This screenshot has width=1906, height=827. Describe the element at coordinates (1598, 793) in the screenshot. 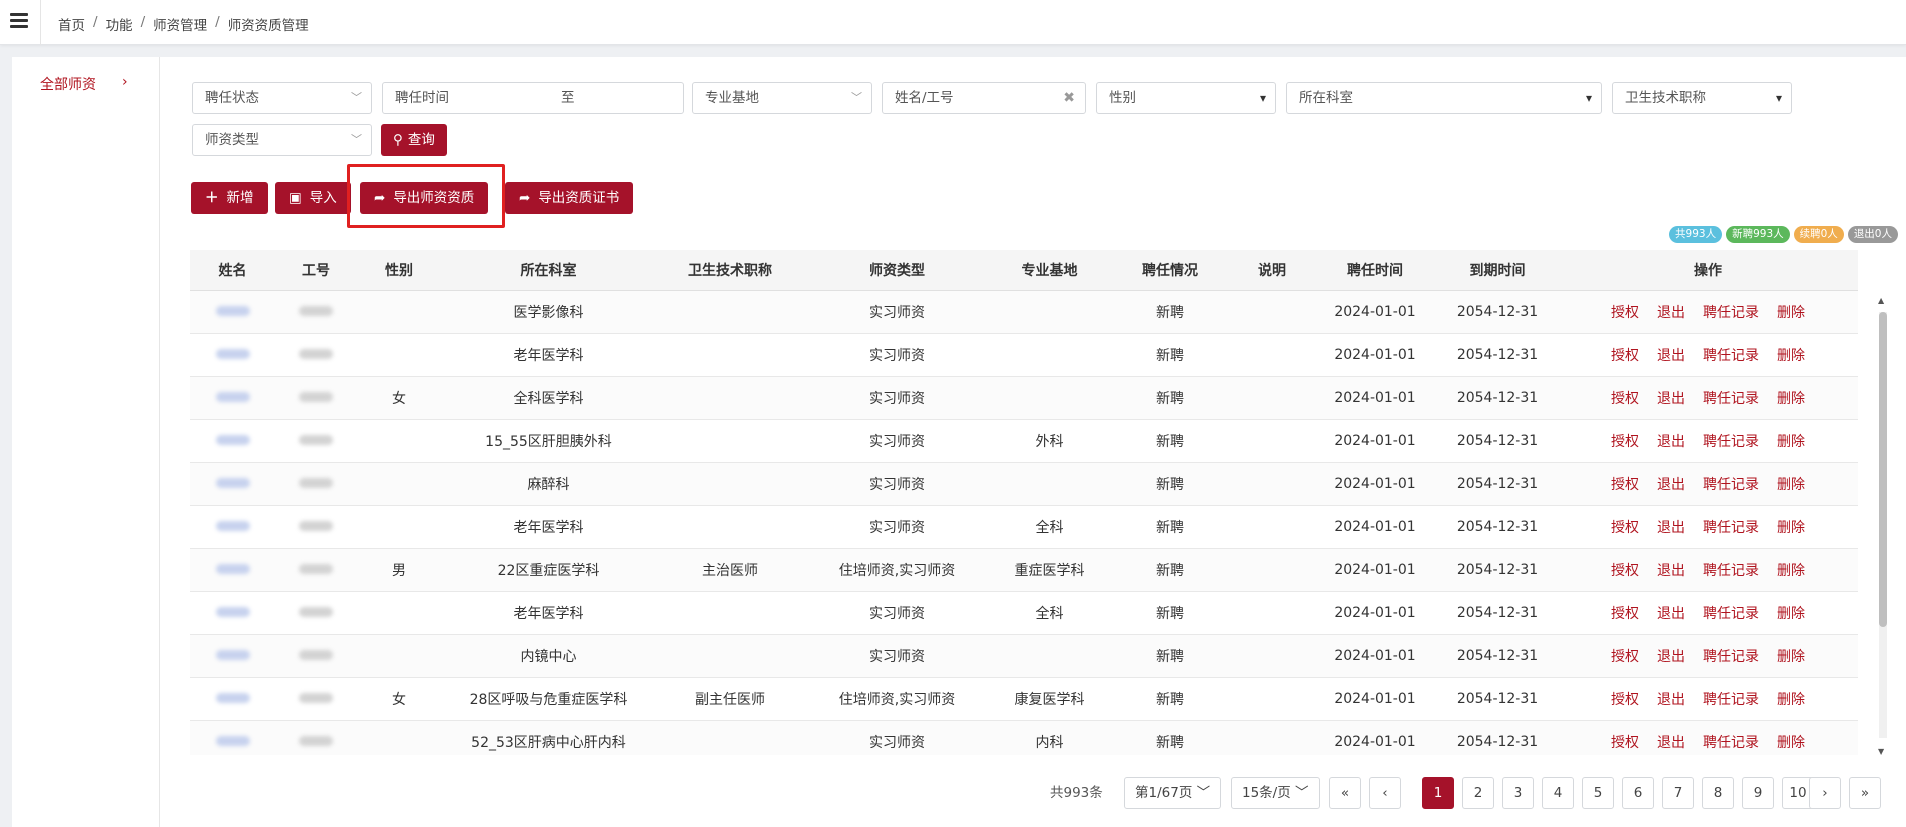

I see `page-button-5: 5` at that location.